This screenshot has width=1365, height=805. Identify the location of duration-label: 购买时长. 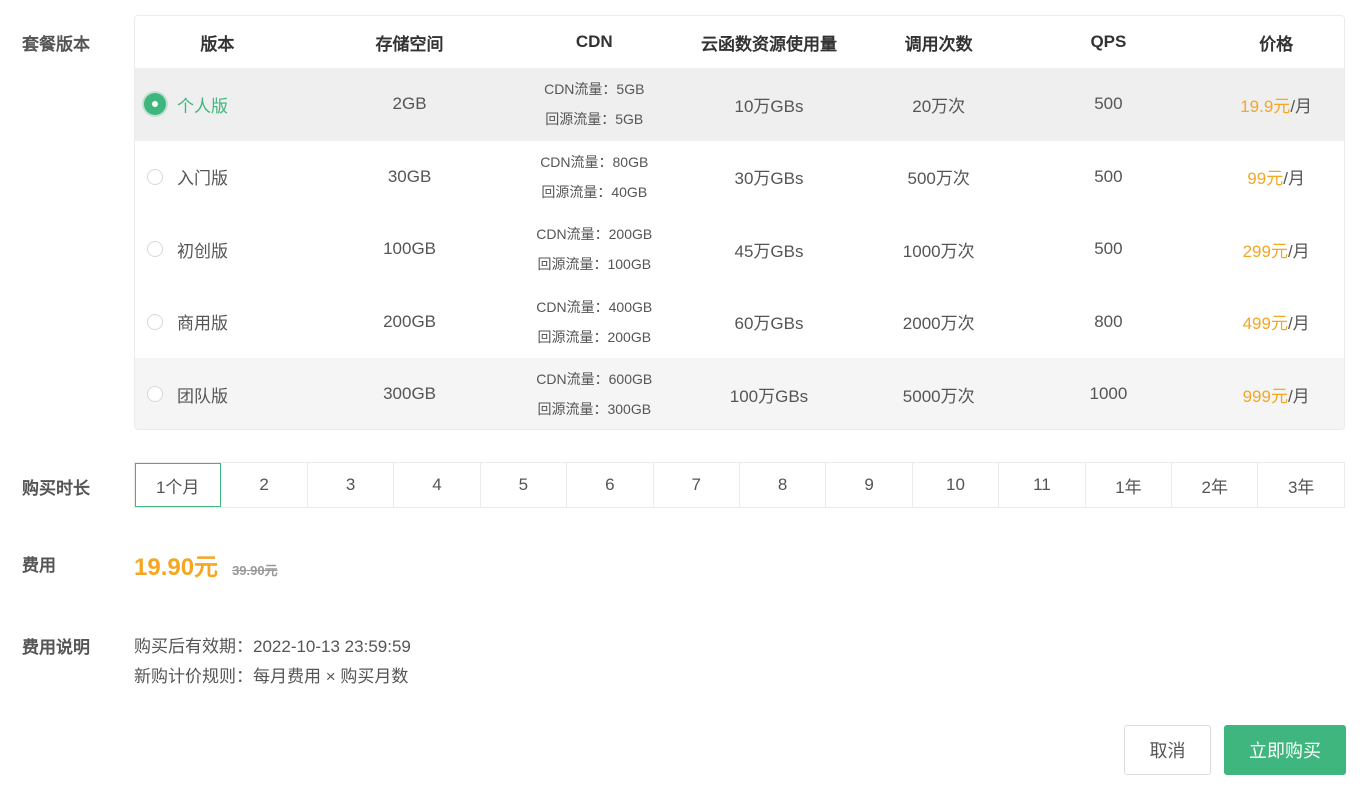
(56, 488).